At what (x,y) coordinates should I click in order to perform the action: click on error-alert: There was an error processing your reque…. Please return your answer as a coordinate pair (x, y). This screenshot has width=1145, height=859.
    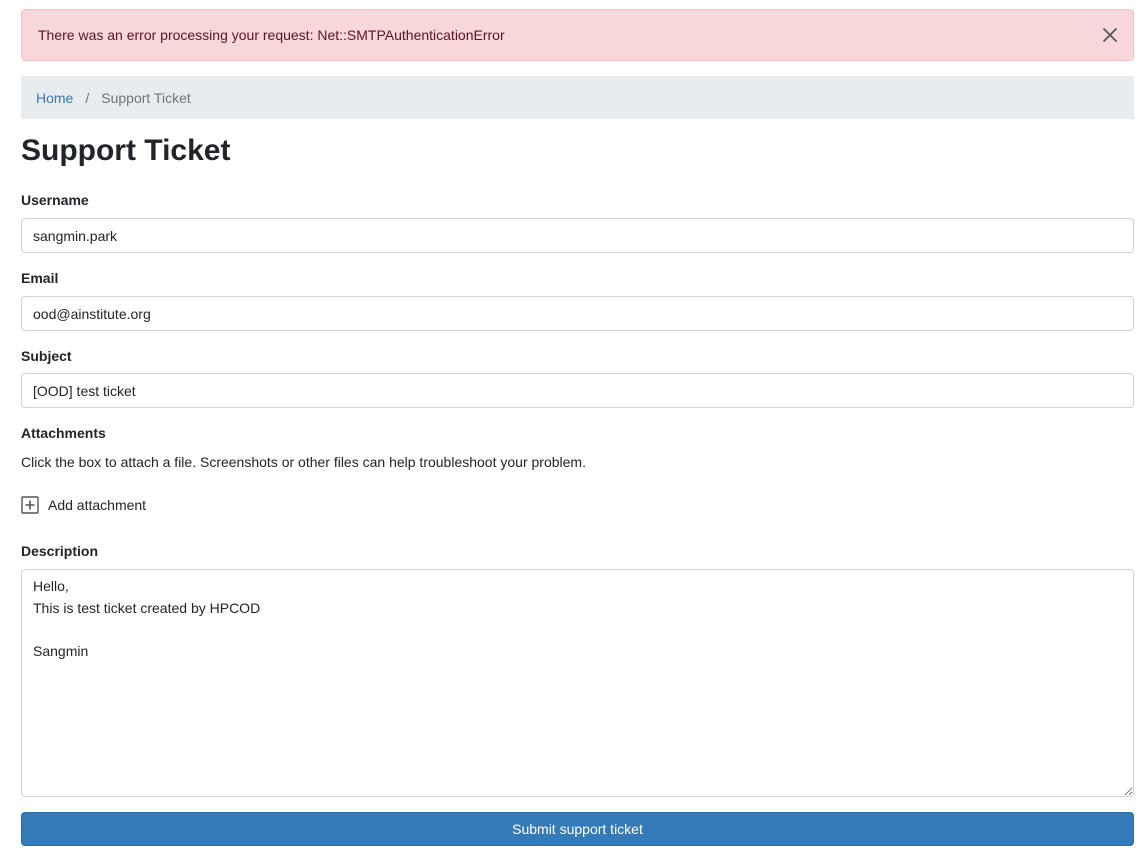
    Looking at the image, I should click on (577, 35).